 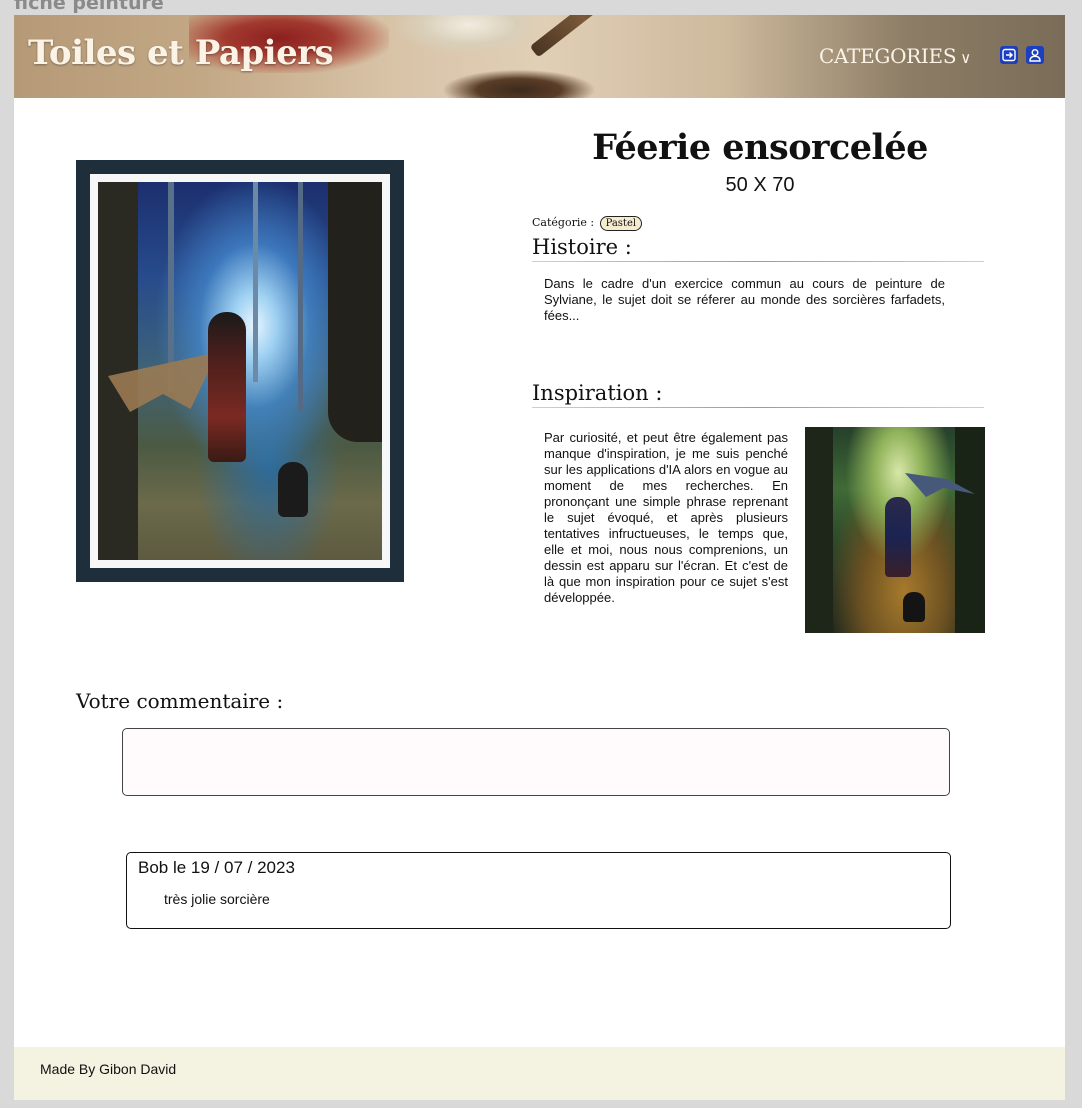 What do you see at coordinates (216, 867) in the screenshot?
I see `comment-author: Bob le 19 / 07 / 2023` at bounding box center [216, 867].